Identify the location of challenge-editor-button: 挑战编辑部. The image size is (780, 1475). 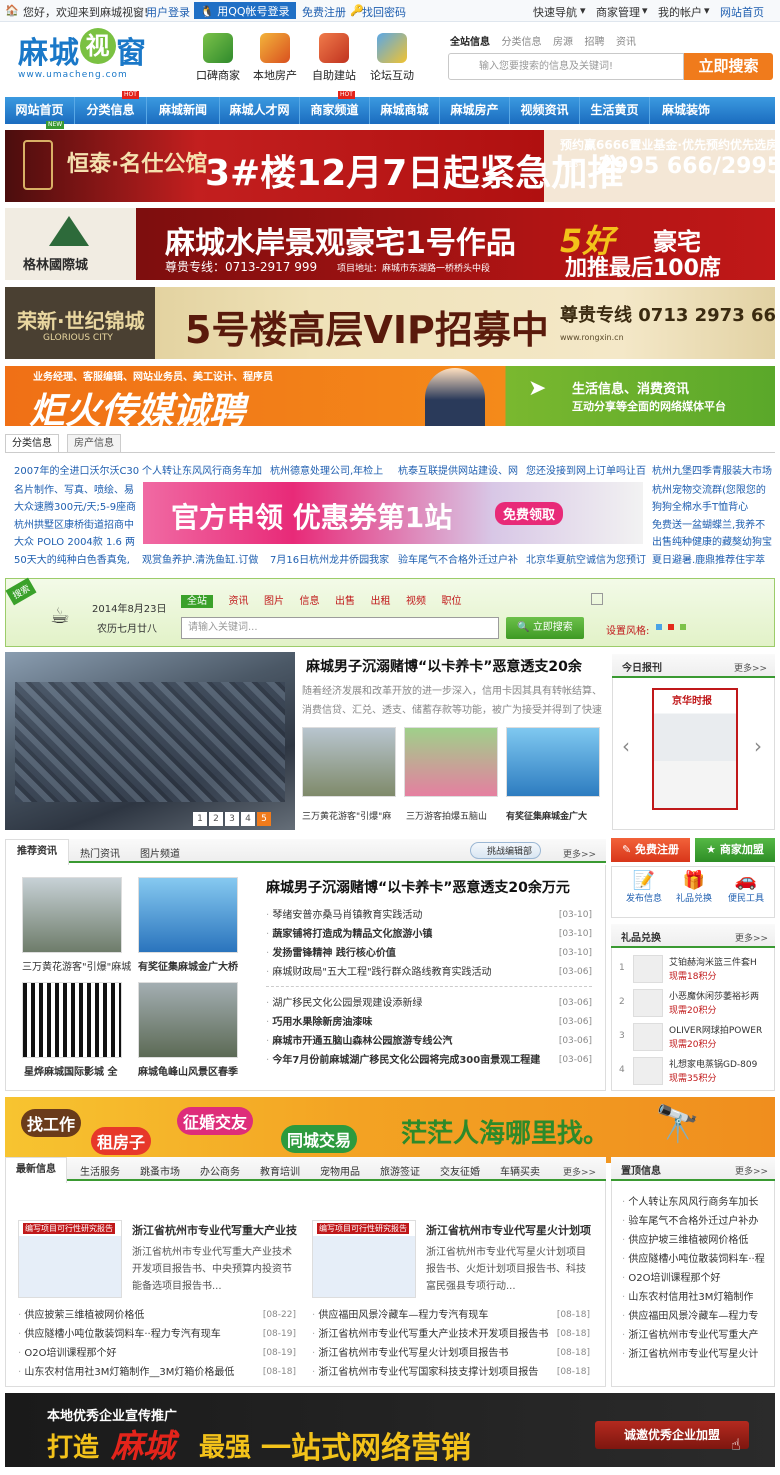
(506, 850).